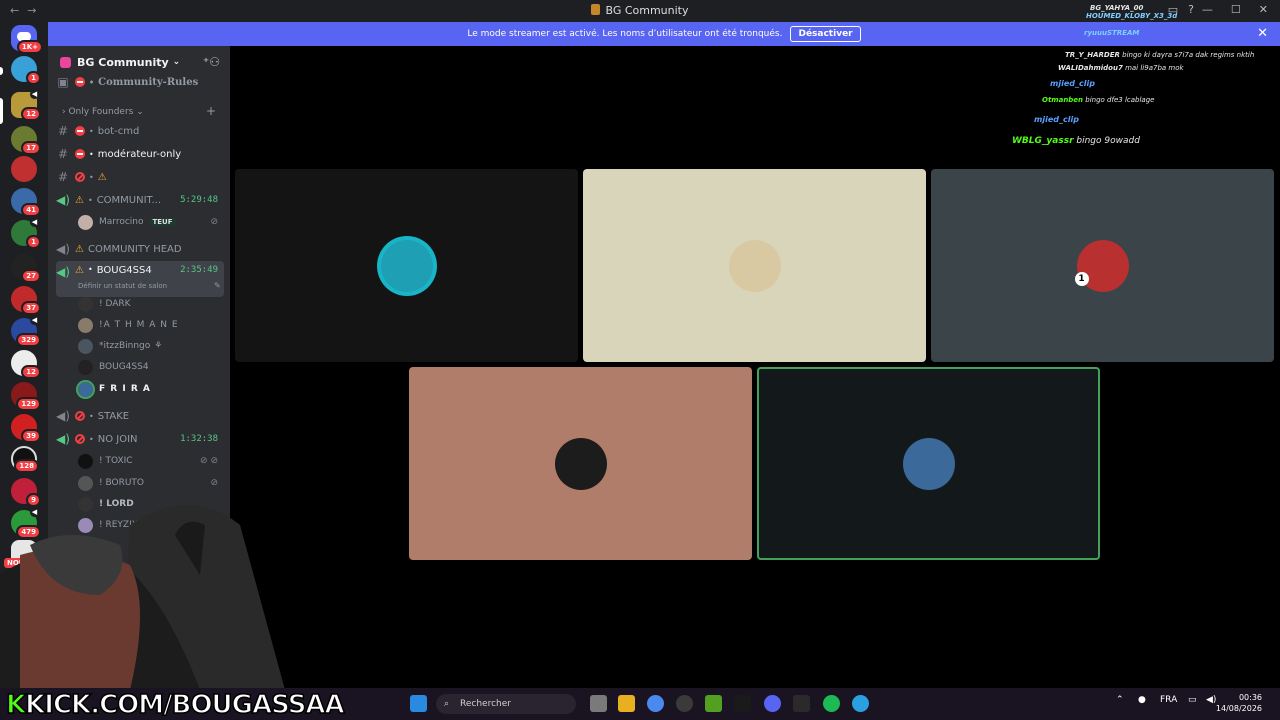 This screenshot has width=1280, height=720. I want to click on channel-community-rules: ▣ • Community-Rules, so click(140, 82).